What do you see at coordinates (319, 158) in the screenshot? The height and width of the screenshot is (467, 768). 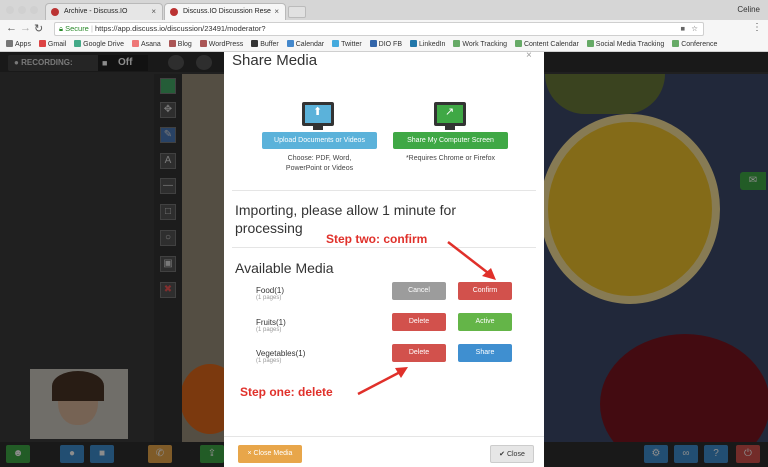 I see `upload-help-line-1: Choose: PDF, Word,` at bounding box center [319, 158].